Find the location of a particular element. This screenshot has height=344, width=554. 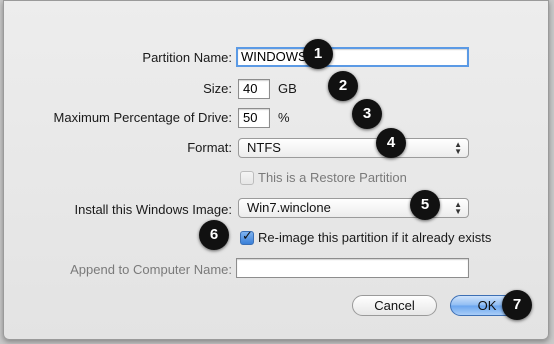

max-percentage-input: 50 is located at coordinates (254, 118).